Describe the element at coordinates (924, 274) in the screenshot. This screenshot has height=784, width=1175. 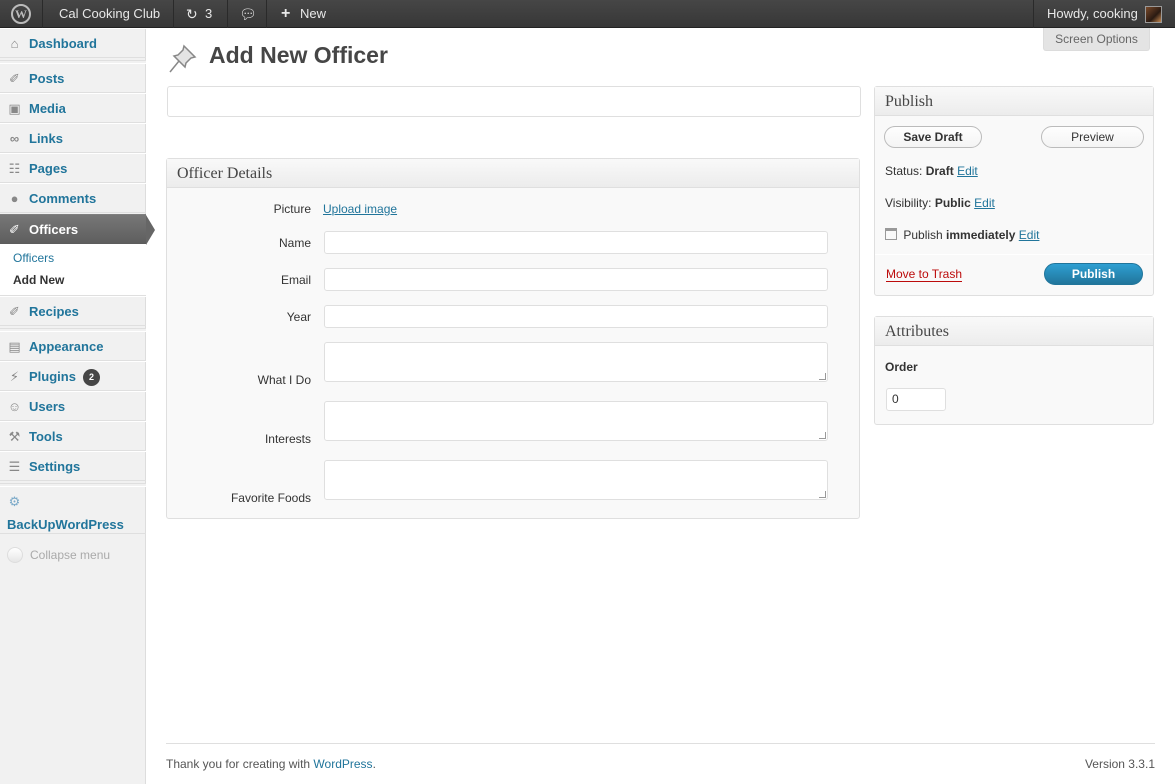
I see `move-to-trash-link: Move to Trash` at that location.